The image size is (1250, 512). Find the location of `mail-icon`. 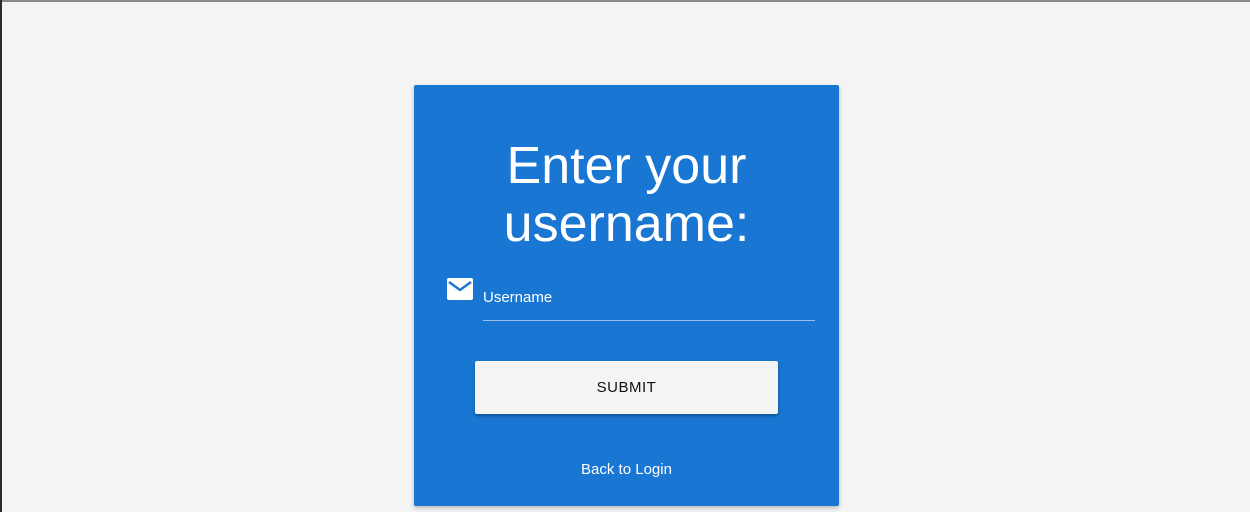

mail-icon is located at coordinates (460, 289).